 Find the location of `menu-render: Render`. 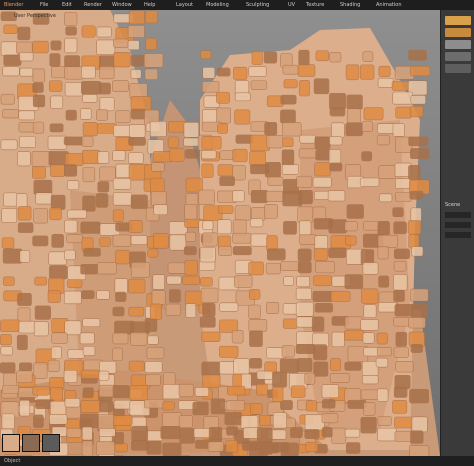

menu-render: Render is located at coordinates (93, 5).